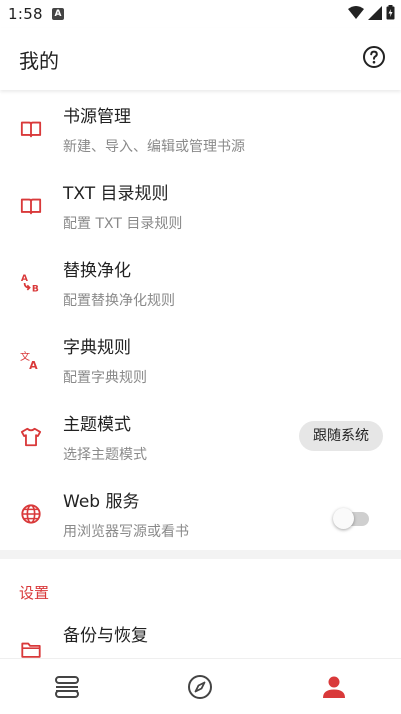 The image size is (401, 714). What do you see at coordinates (200, 59) in the screenshot?
I see `app-bar: 我的` at bounding box center [200, 59].